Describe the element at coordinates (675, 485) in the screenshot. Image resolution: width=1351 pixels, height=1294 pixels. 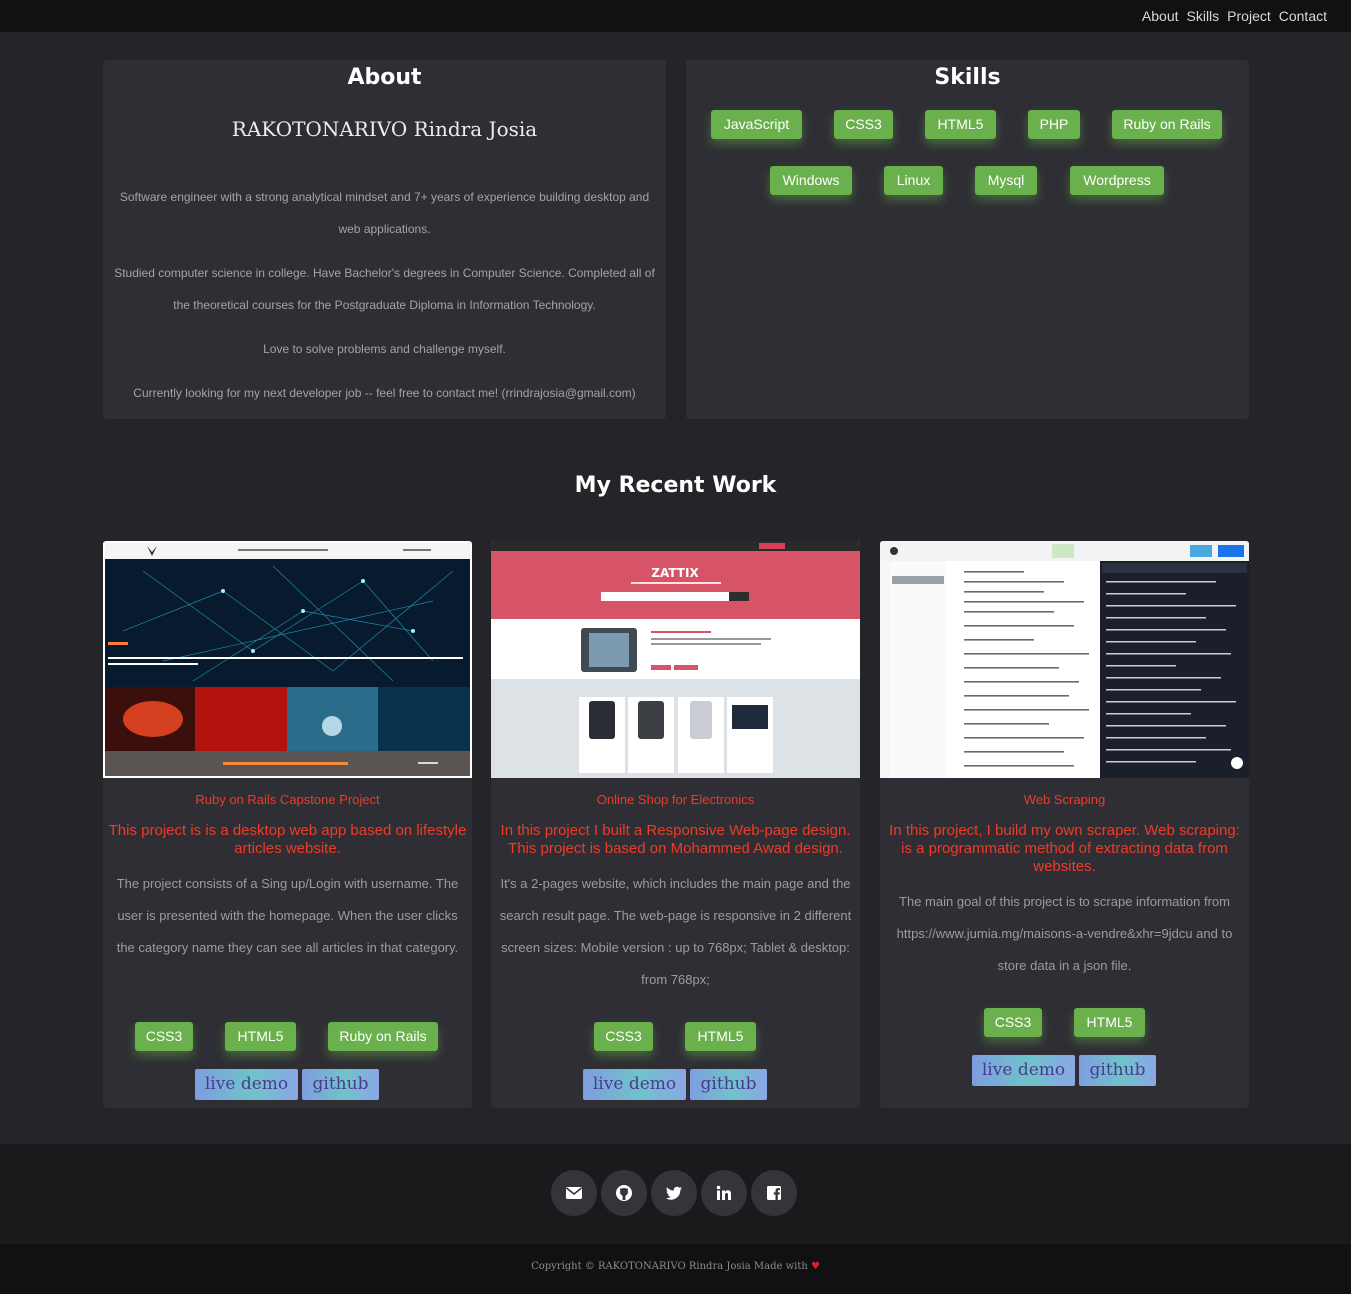
I see `recent-work-title: My Recent Work` at that location.